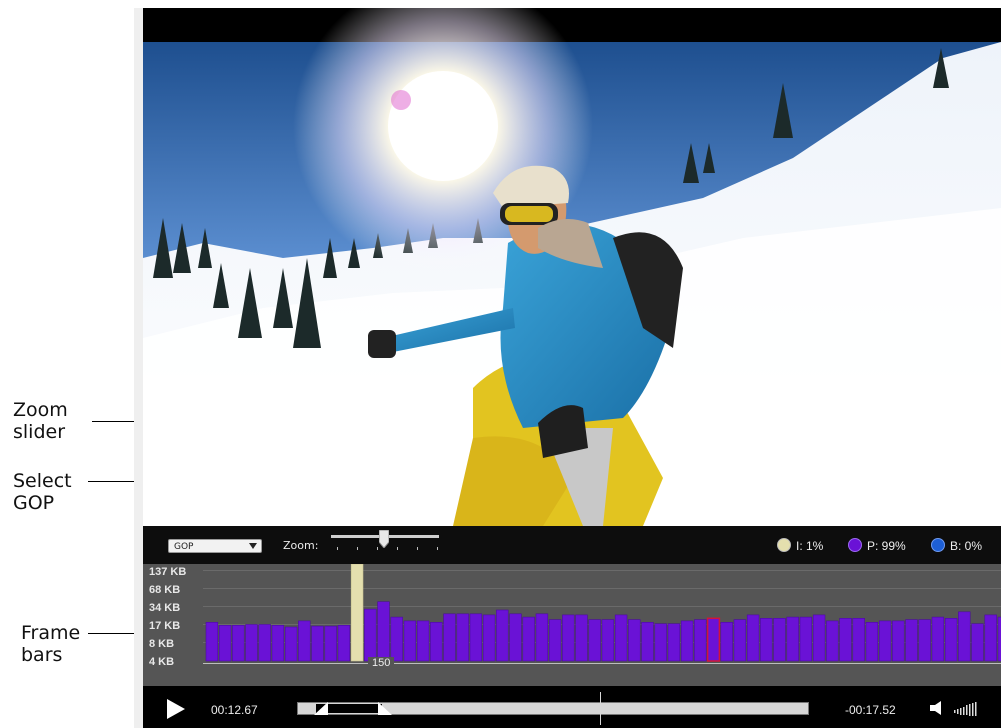  What do you see at coordinates (553, 708) in the screenshot?
I see `scrub-bar` at bounding box center [553, 708].